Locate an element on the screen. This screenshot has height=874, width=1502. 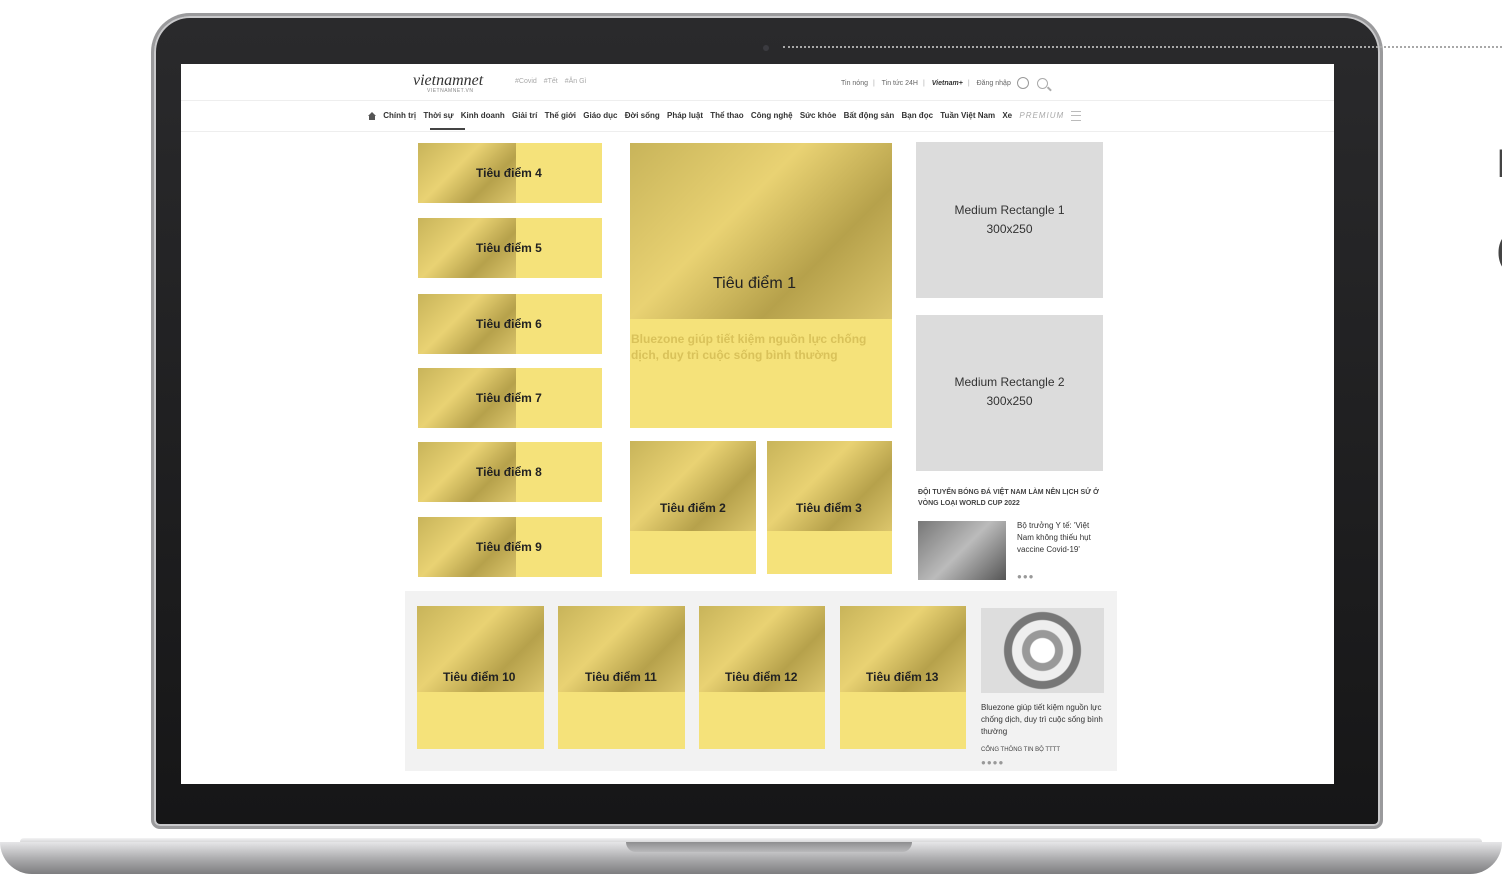
login-link: Đăng nhập is located at coordinates (994, 83).